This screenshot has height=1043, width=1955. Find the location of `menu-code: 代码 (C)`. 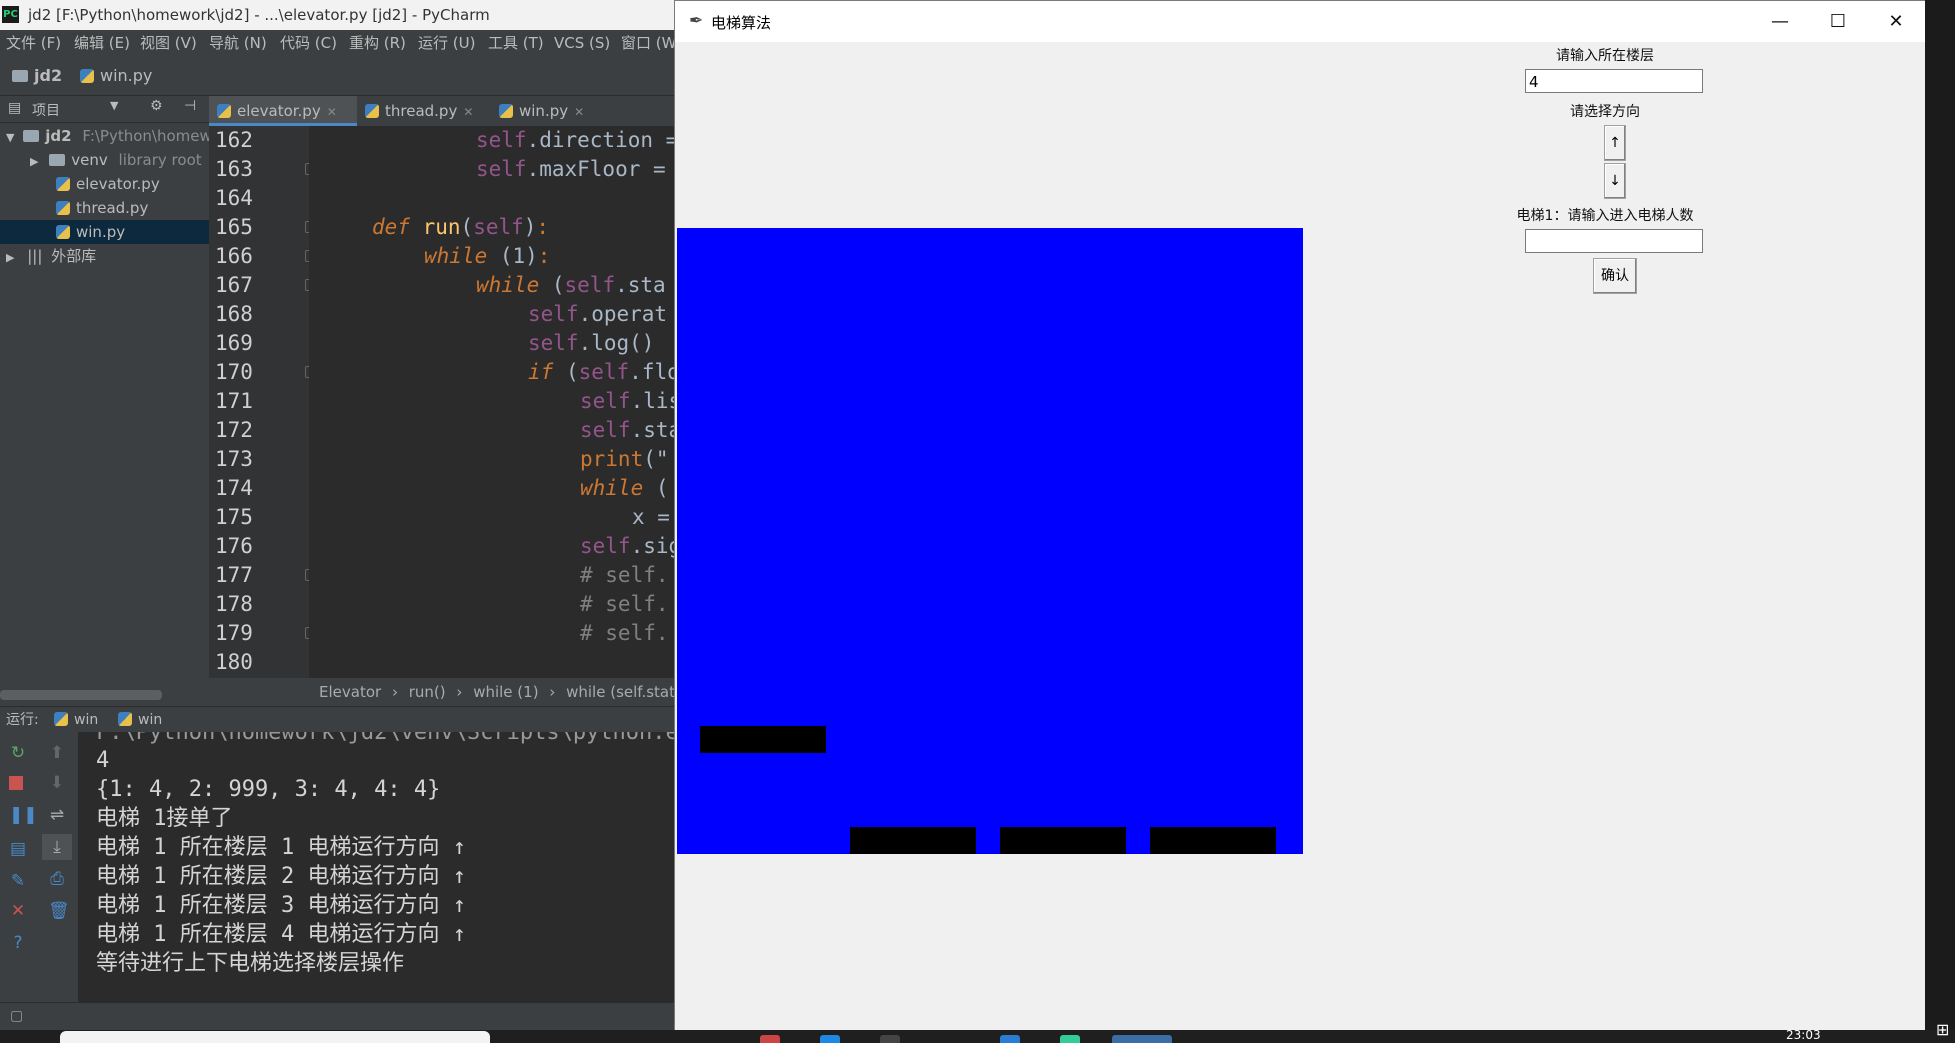

menu-code: 代码 (C) is located at coordinates (308, 43).